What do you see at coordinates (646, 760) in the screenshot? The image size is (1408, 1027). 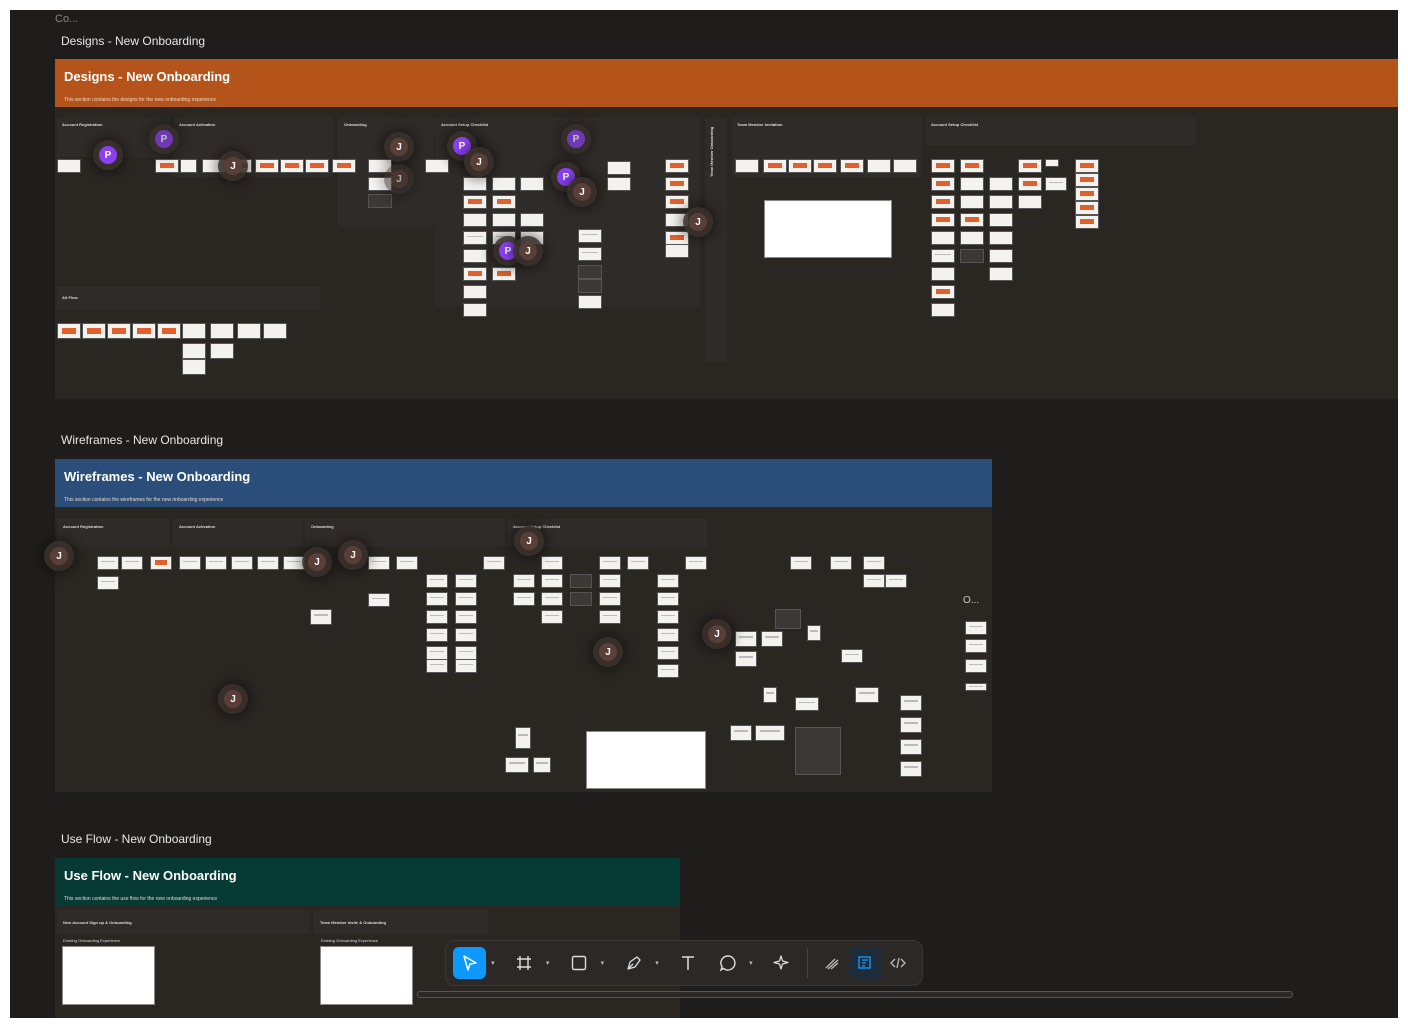 I see `wireframe-flow-diagram` at bounding box center [646, 760].